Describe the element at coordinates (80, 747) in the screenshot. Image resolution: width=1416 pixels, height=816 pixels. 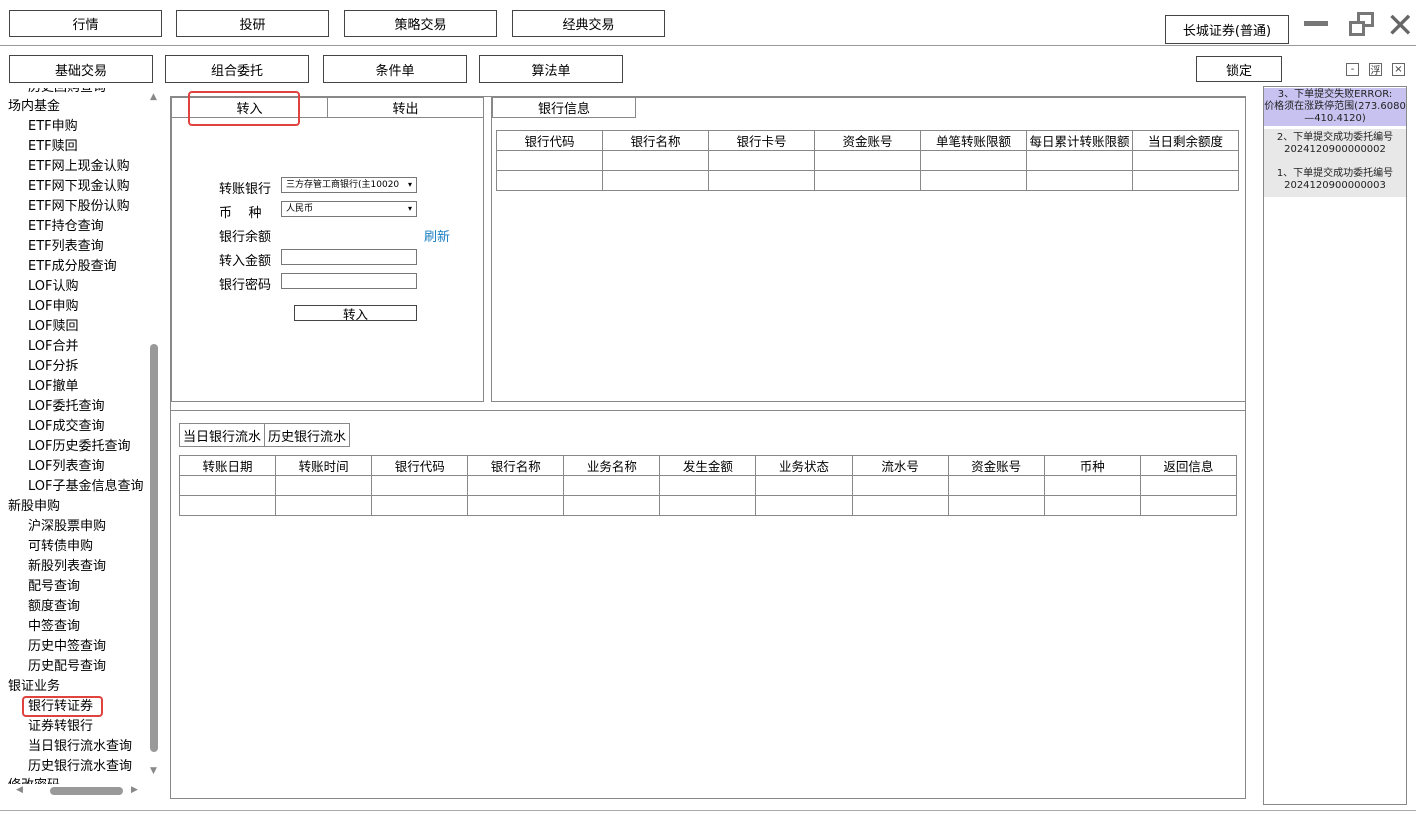
I see `sidebar-item: 当日银行流水查询` at that location.